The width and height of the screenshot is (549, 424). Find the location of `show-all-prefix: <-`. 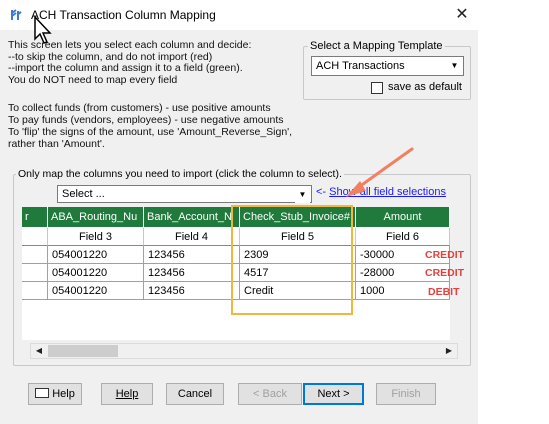

show-all-prefix: <- is located at coordinates (323, 192).